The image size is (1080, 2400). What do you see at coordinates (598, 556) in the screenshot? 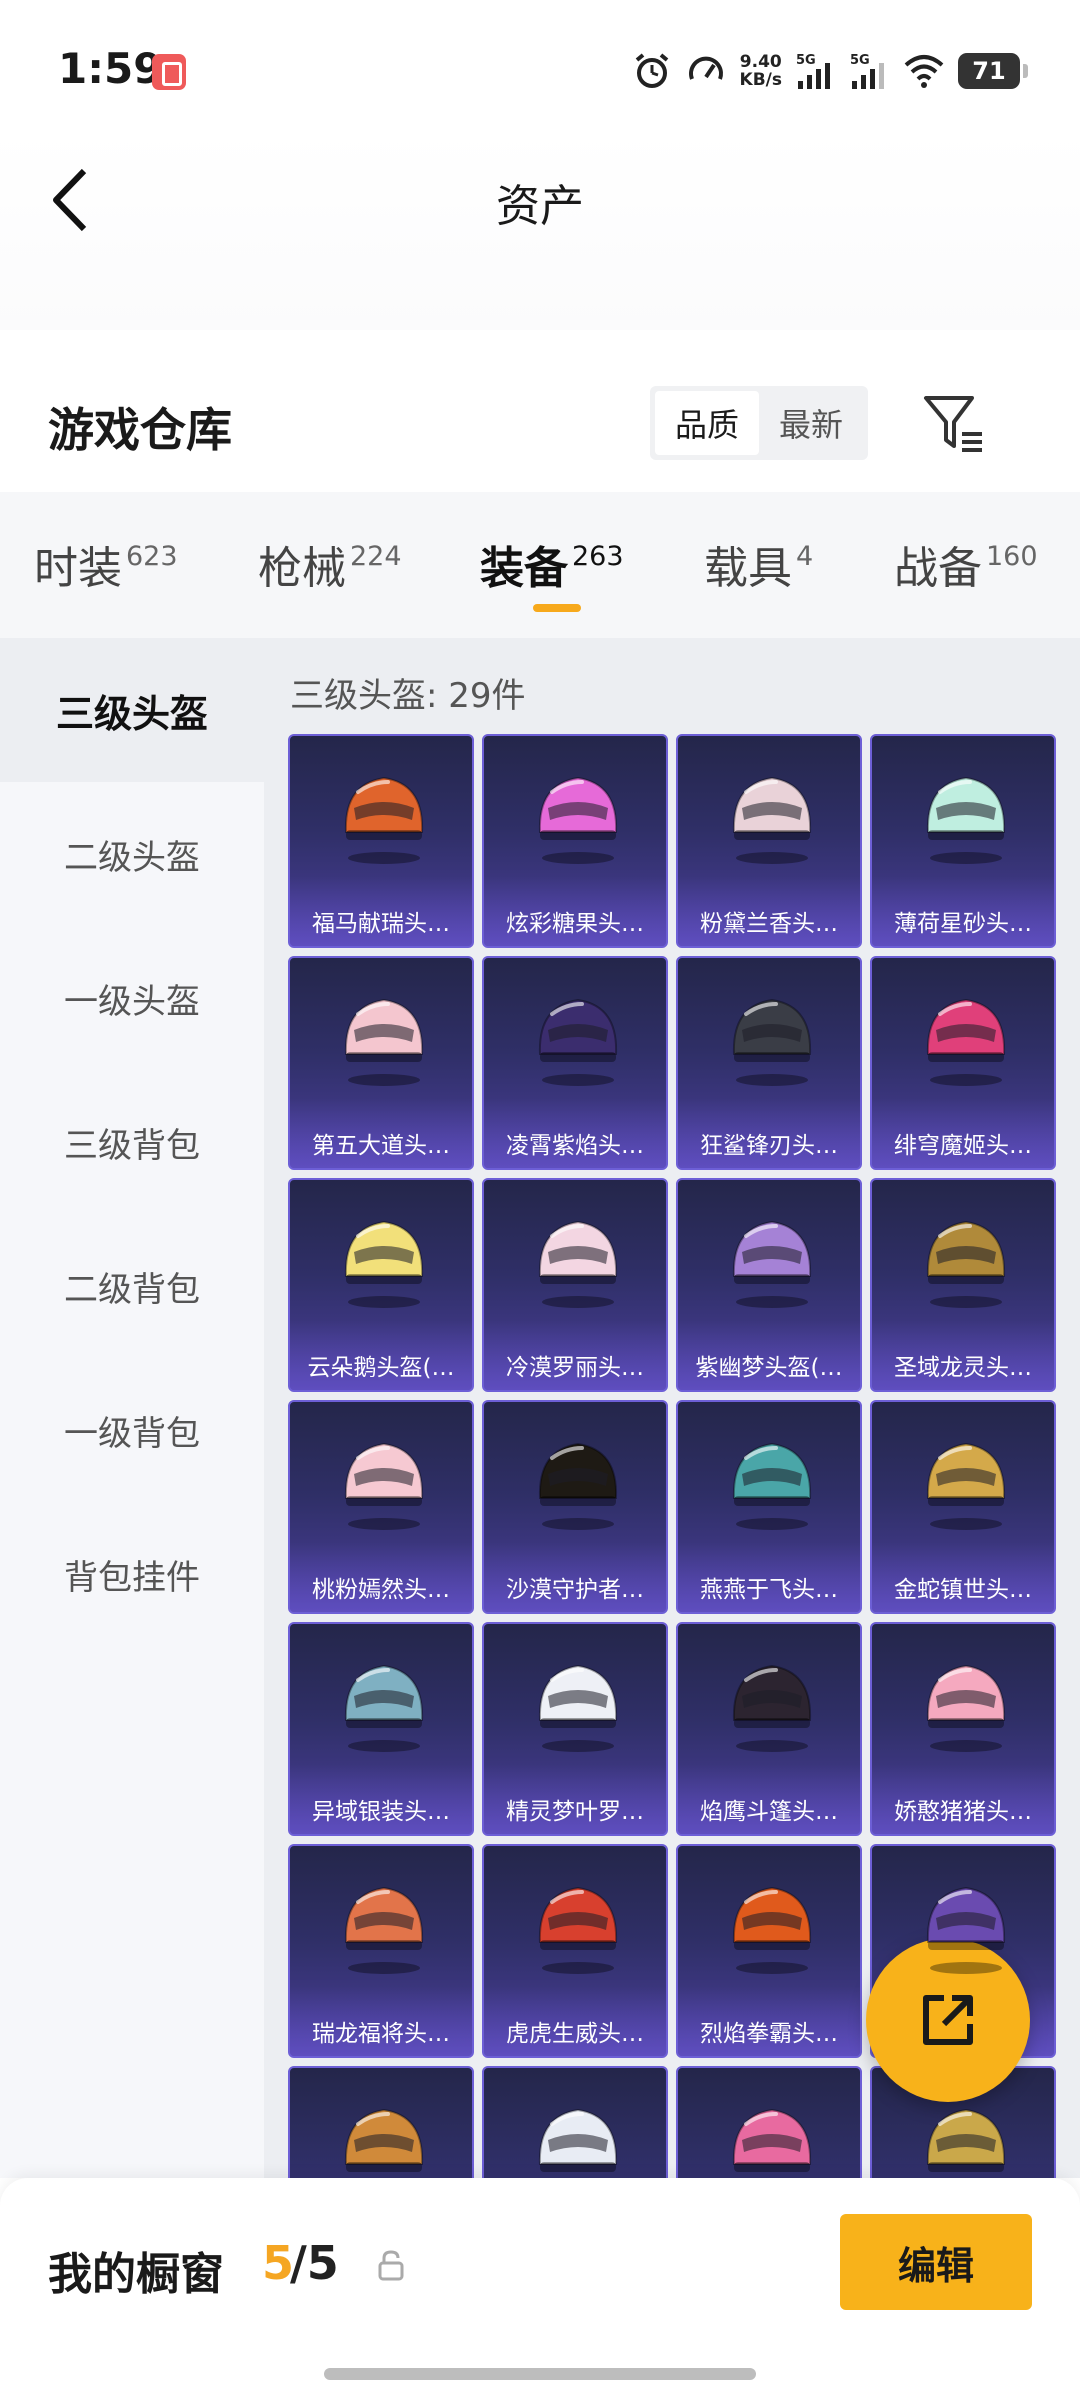
I see `tab-equipment-count: 263` at bounding box center [598, 556].